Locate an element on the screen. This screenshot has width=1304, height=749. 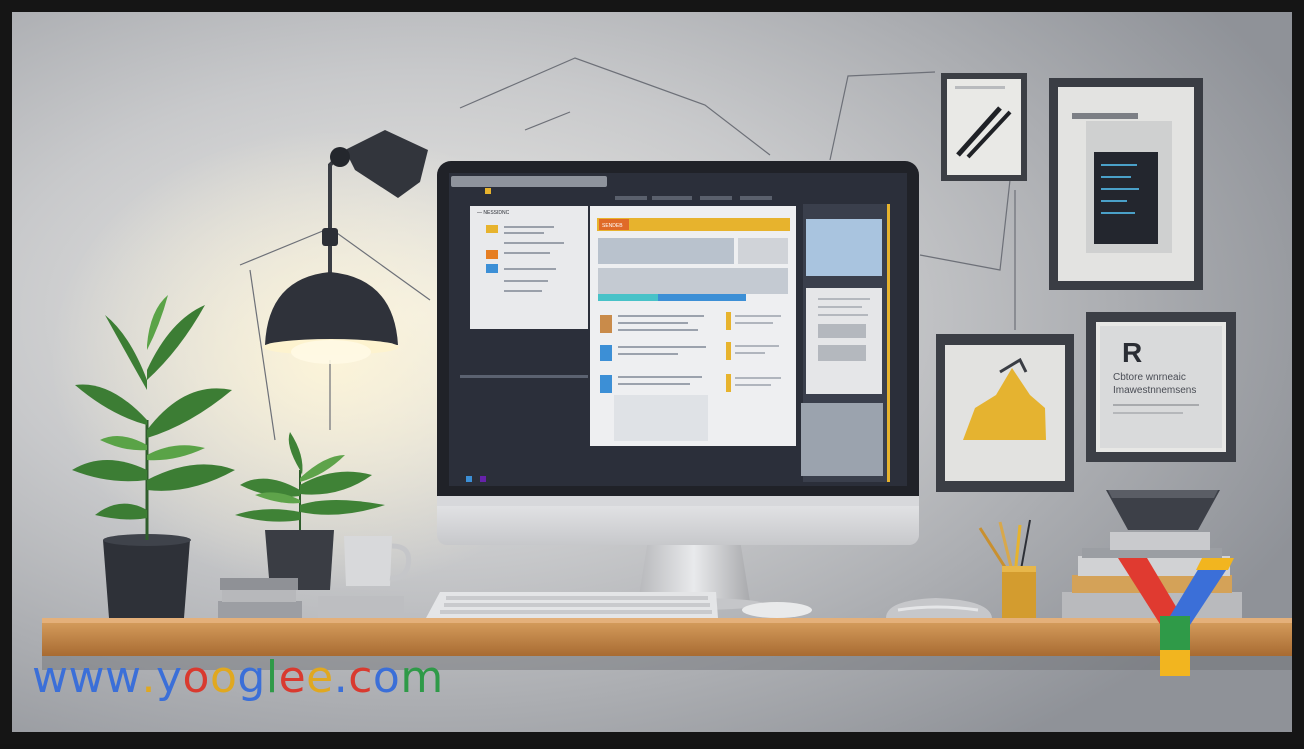
watermark-url: www.yooglee.com is located at coordinates (238, 678).